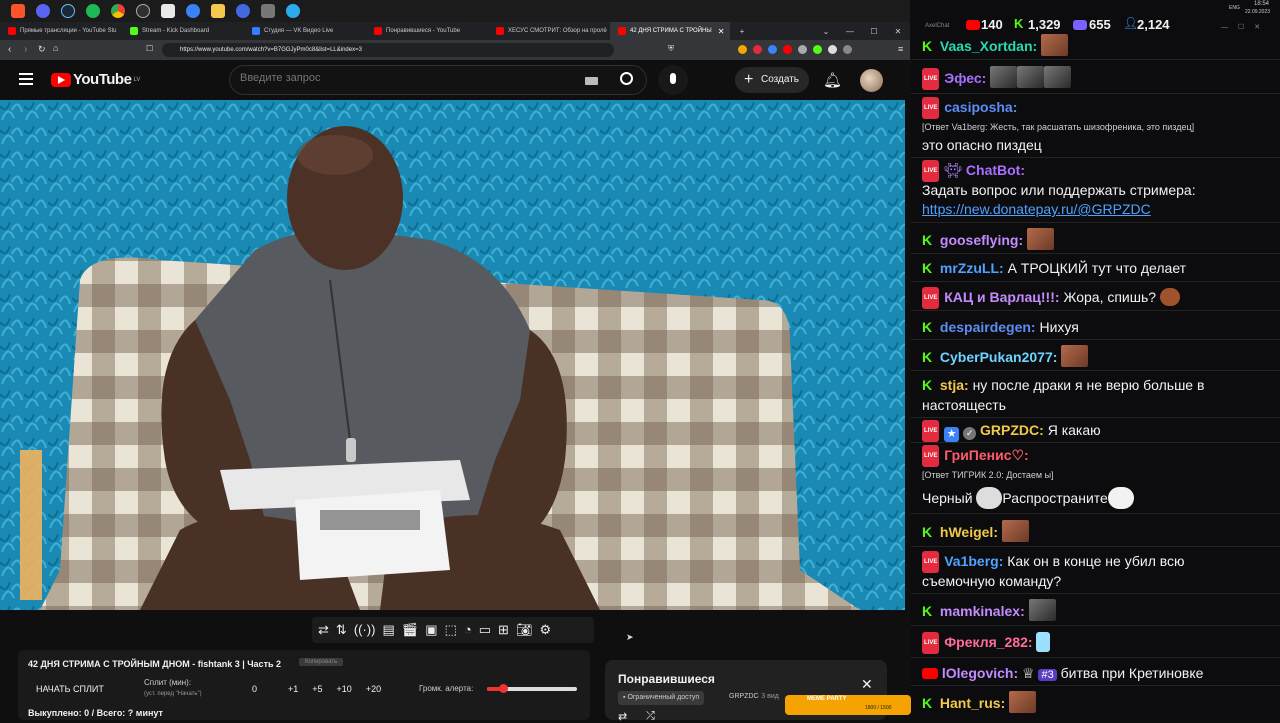 This screenshot has height=723, width=1280. Describe the element at coordinates (93, 11) in the screenshot. I see `spotify-icon` at that location.